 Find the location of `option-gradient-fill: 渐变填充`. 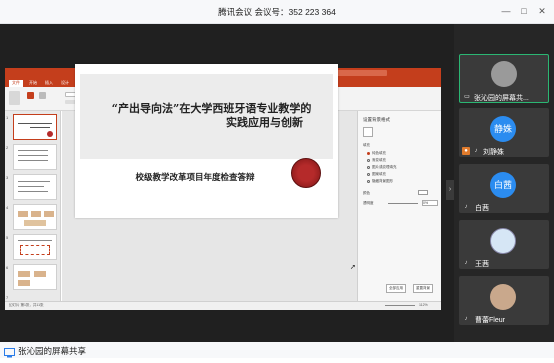

option-gradient-fill: 渐变填充 is located at coordinates (376, 160).